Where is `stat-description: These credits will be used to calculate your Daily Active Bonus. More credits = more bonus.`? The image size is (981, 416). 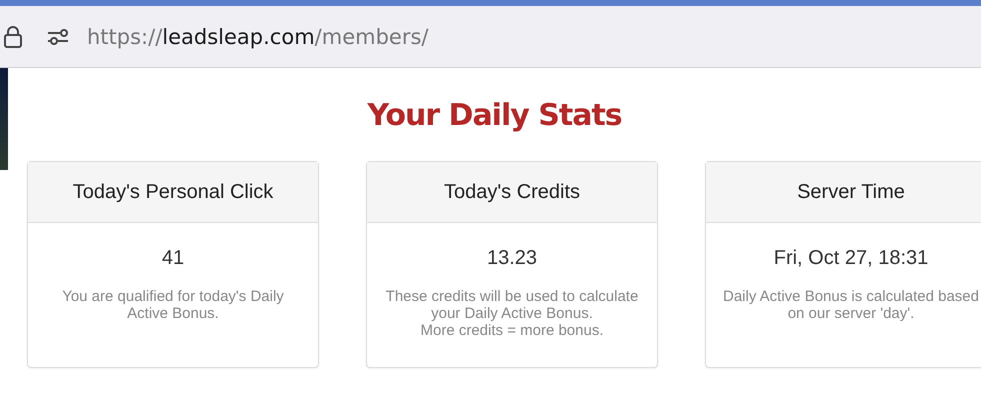
stat-description: These credits will be used to calculate your Daily Active Bonus. More credits = more bonus. is located at coordinates (512, 313).